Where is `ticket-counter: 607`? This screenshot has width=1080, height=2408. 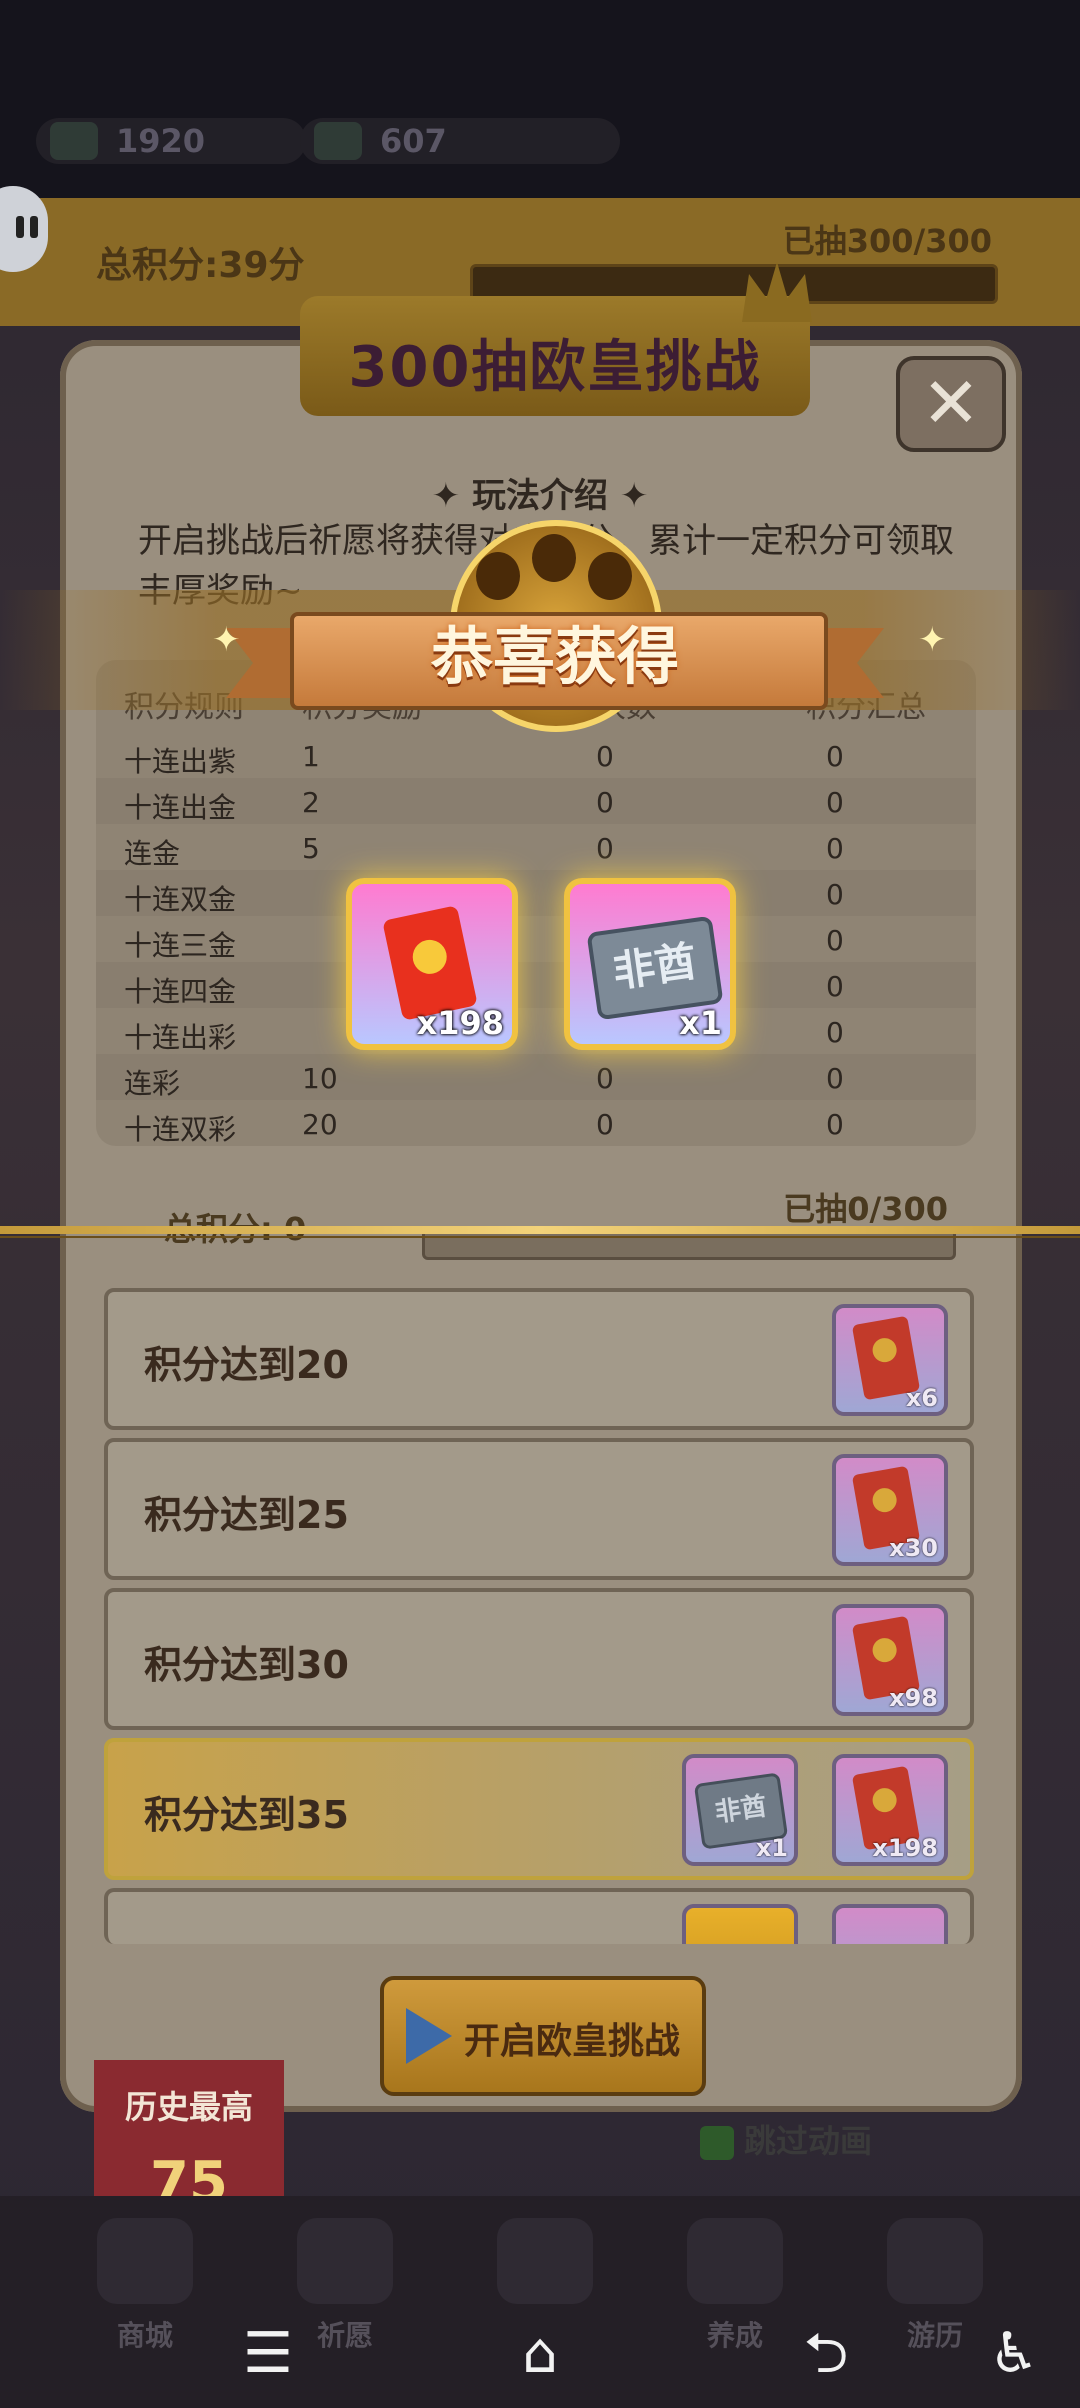
ticket-counter: 607 is located at coordinates (460, 141).